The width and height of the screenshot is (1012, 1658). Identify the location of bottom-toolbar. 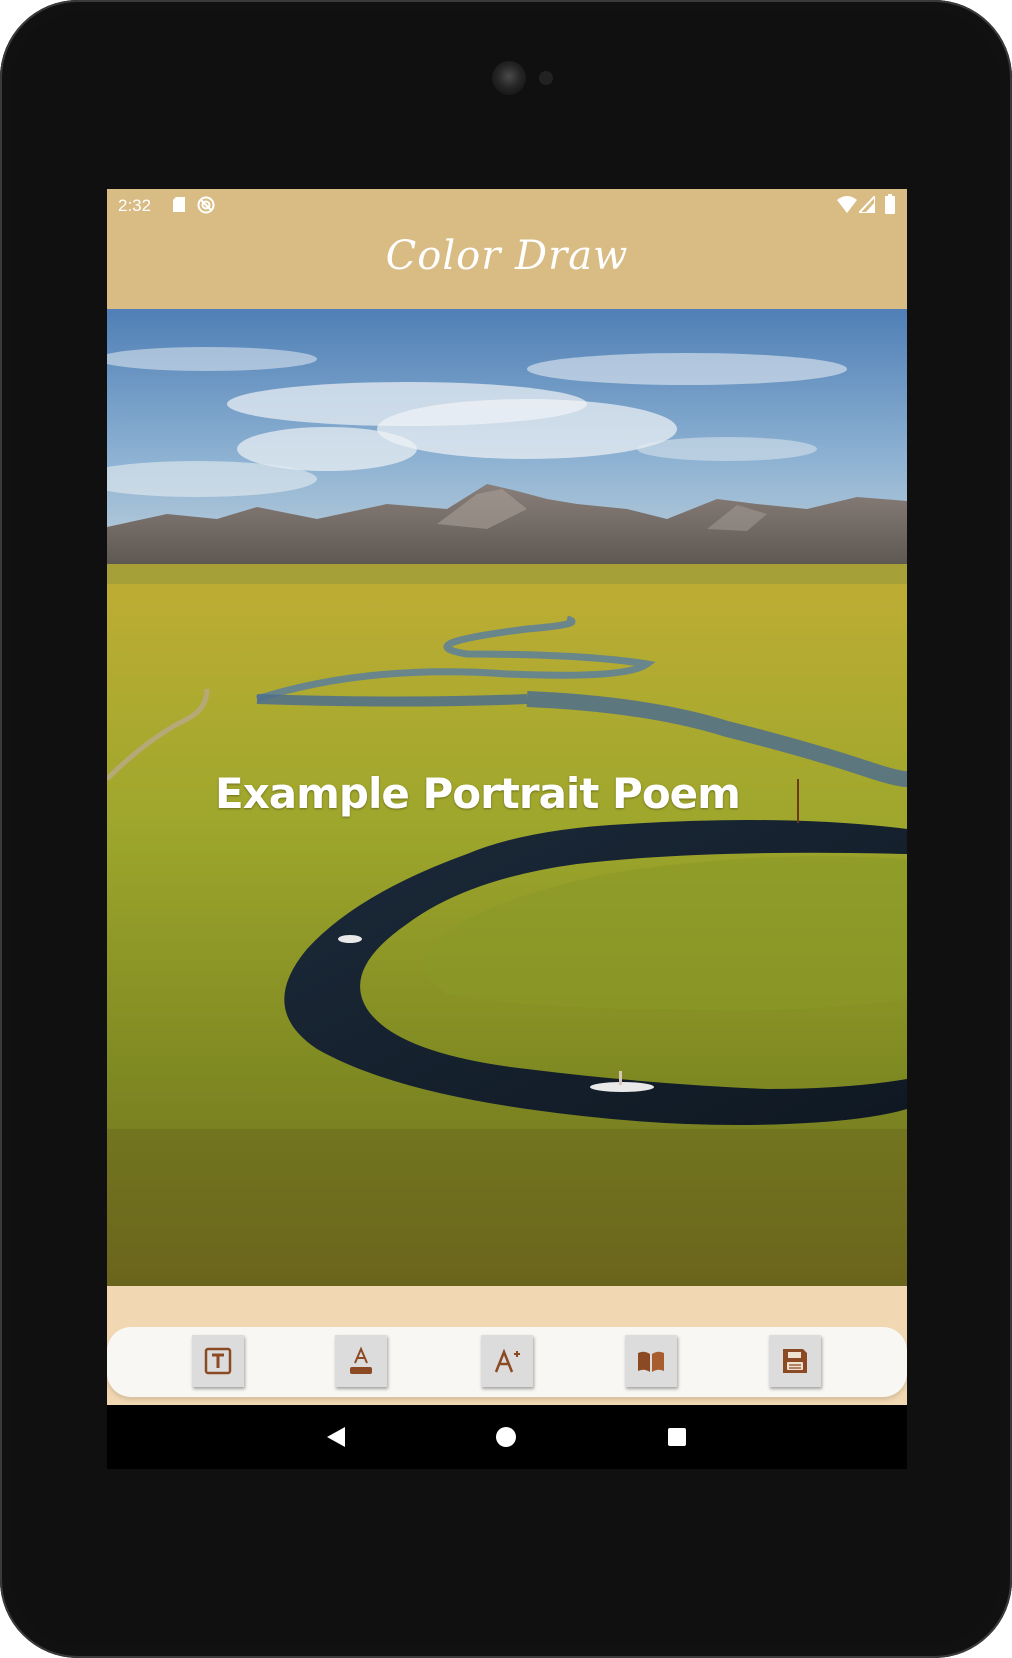
(507, 1362).